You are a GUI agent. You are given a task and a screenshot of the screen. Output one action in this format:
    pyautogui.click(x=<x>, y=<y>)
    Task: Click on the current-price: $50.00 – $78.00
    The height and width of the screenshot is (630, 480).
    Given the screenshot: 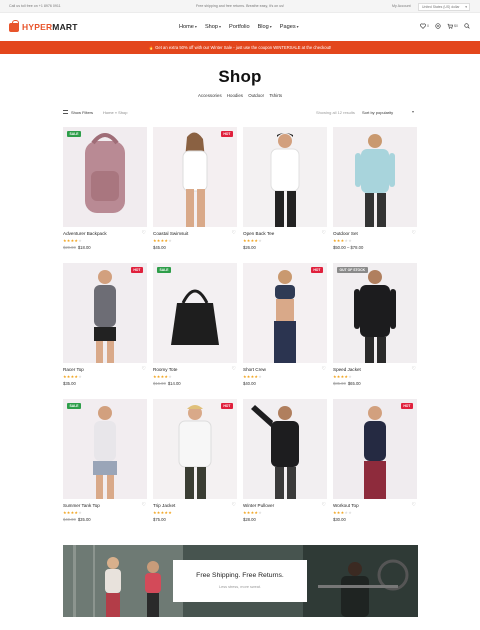 What is the action you would take?
    pyautogui.click(x=348, y=247)
    